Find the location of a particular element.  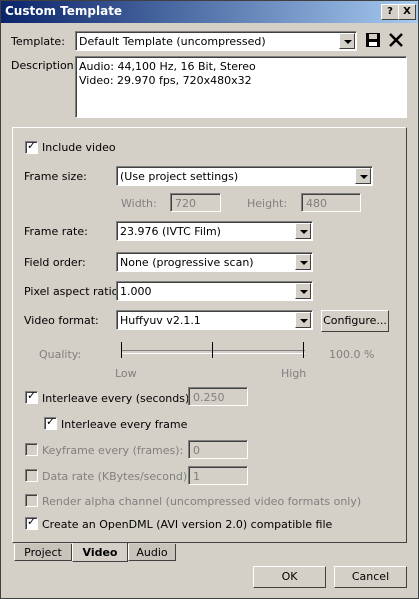

pixel-aspect-select: 1.000 is located at coordinates (214, 291).